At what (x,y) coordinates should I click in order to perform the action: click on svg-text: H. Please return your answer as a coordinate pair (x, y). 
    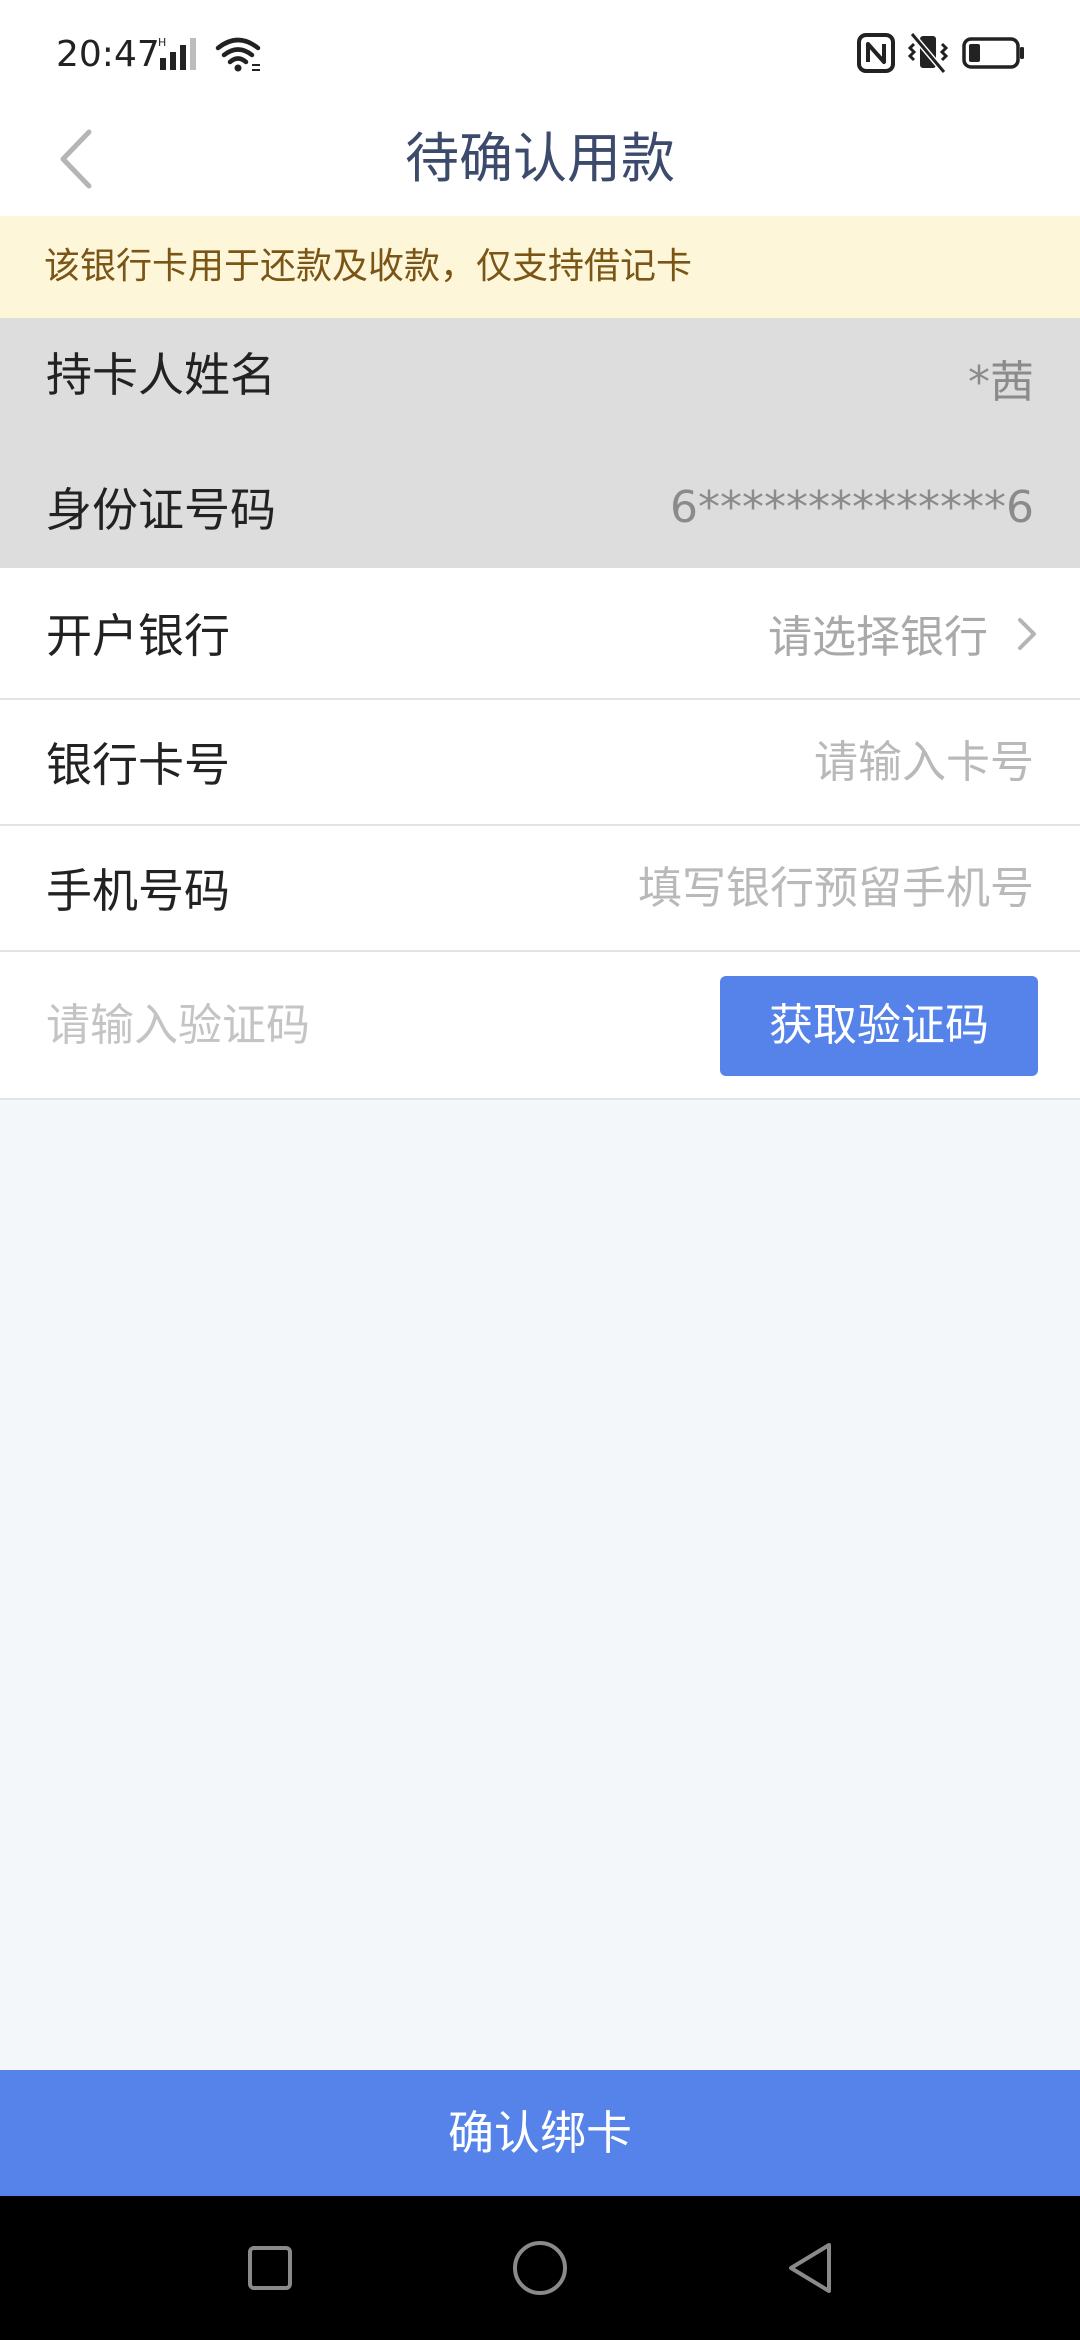
    Looking at the image, I should click on (162, 42).